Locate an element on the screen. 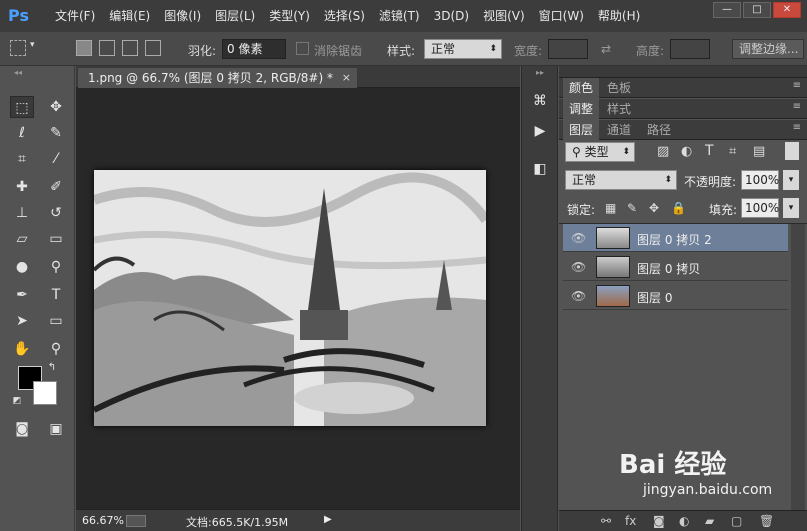  brush-tool-icon: ✐ is located at coordinates (56, 187).